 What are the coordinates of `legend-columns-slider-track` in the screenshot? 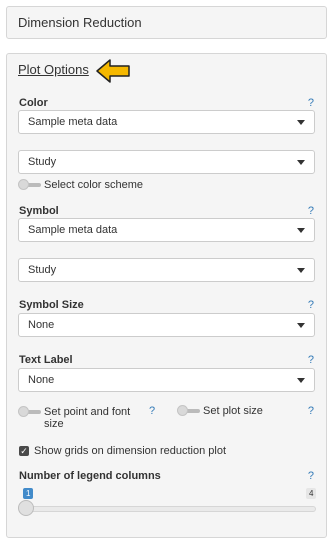 It's located at (170, 509).